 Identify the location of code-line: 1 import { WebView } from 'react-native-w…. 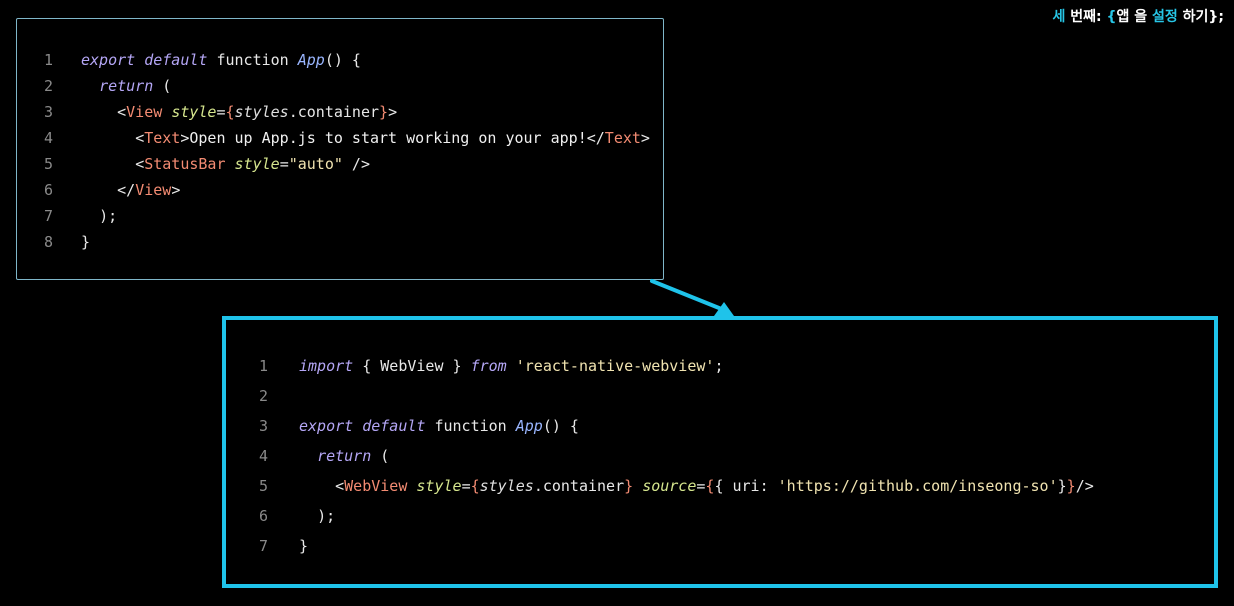
(660, 366).